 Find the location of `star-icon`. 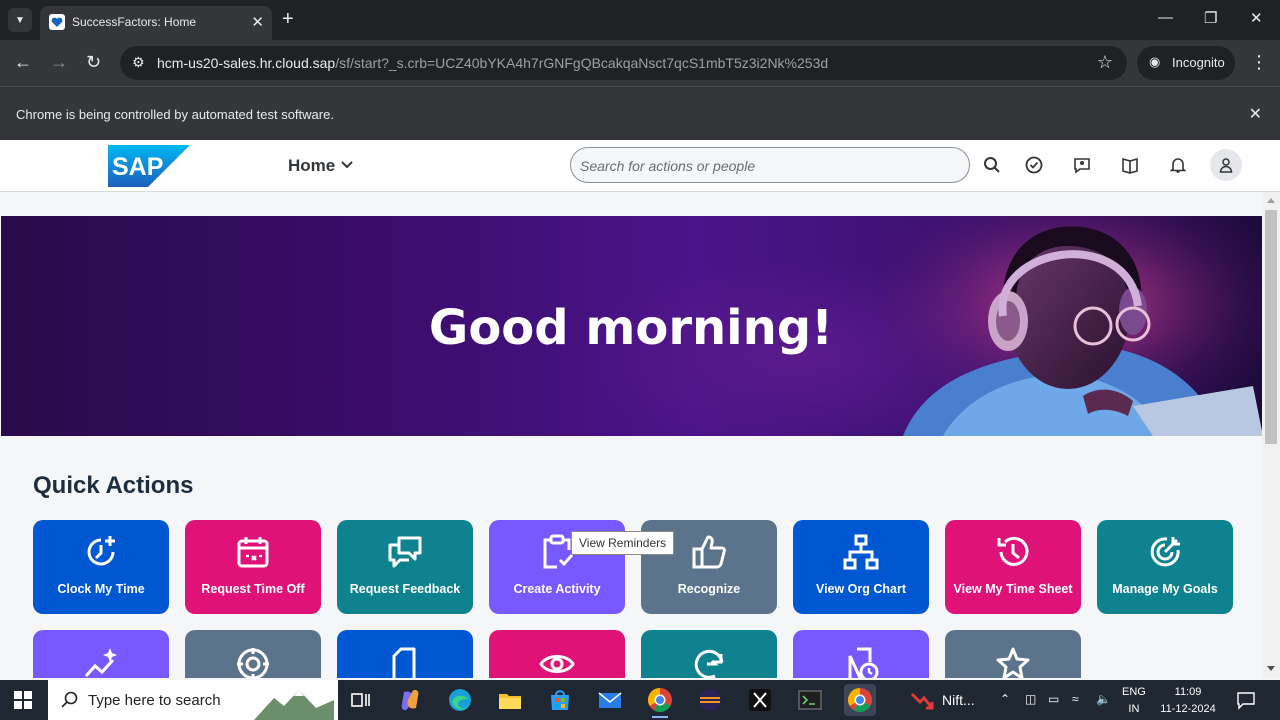

star-icon is located at coordinates (1013, 662).